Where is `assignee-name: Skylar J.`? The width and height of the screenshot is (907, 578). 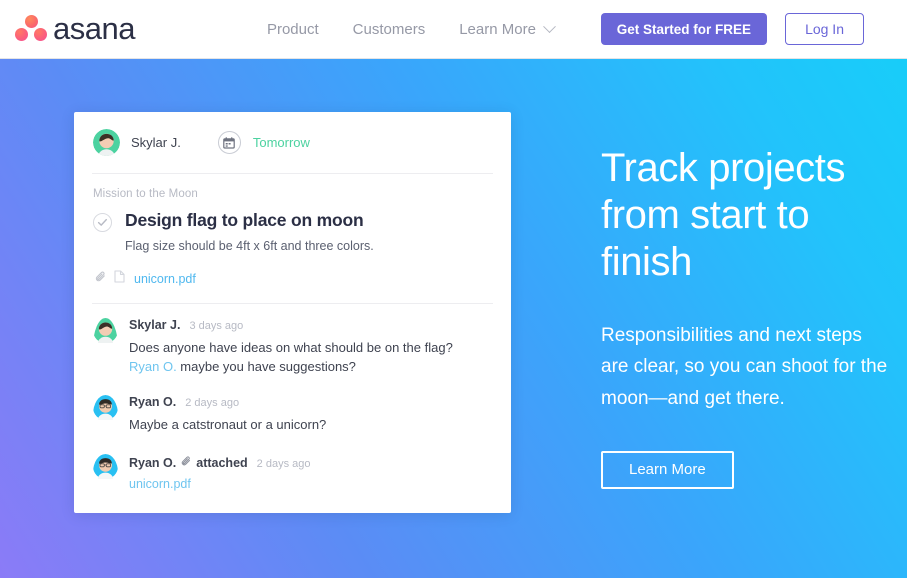
assignee-name: Skylar J. is located at coordinates (156, 142).